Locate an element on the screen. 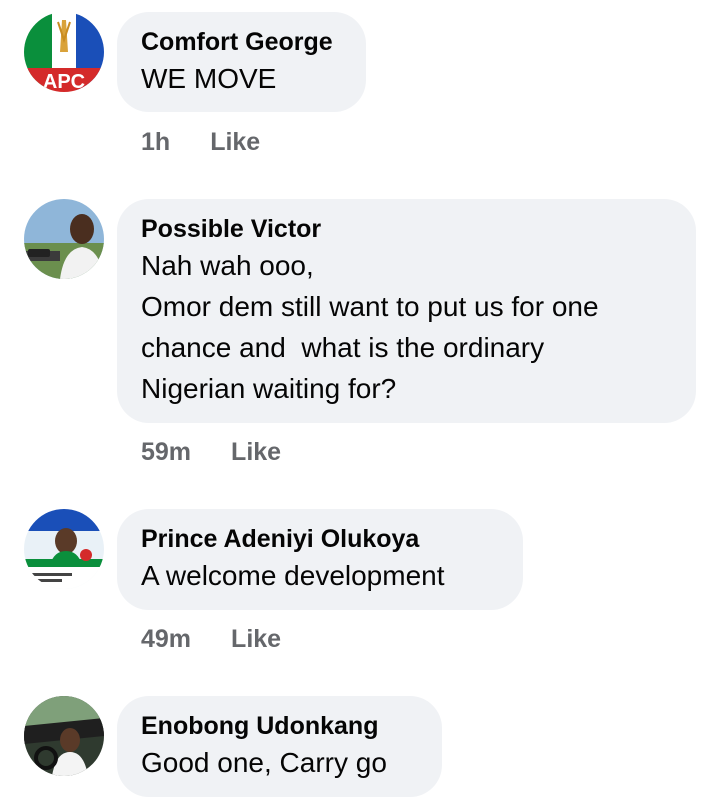  apc-party-logo-avatar: APC is located at coordinates (64, 52).